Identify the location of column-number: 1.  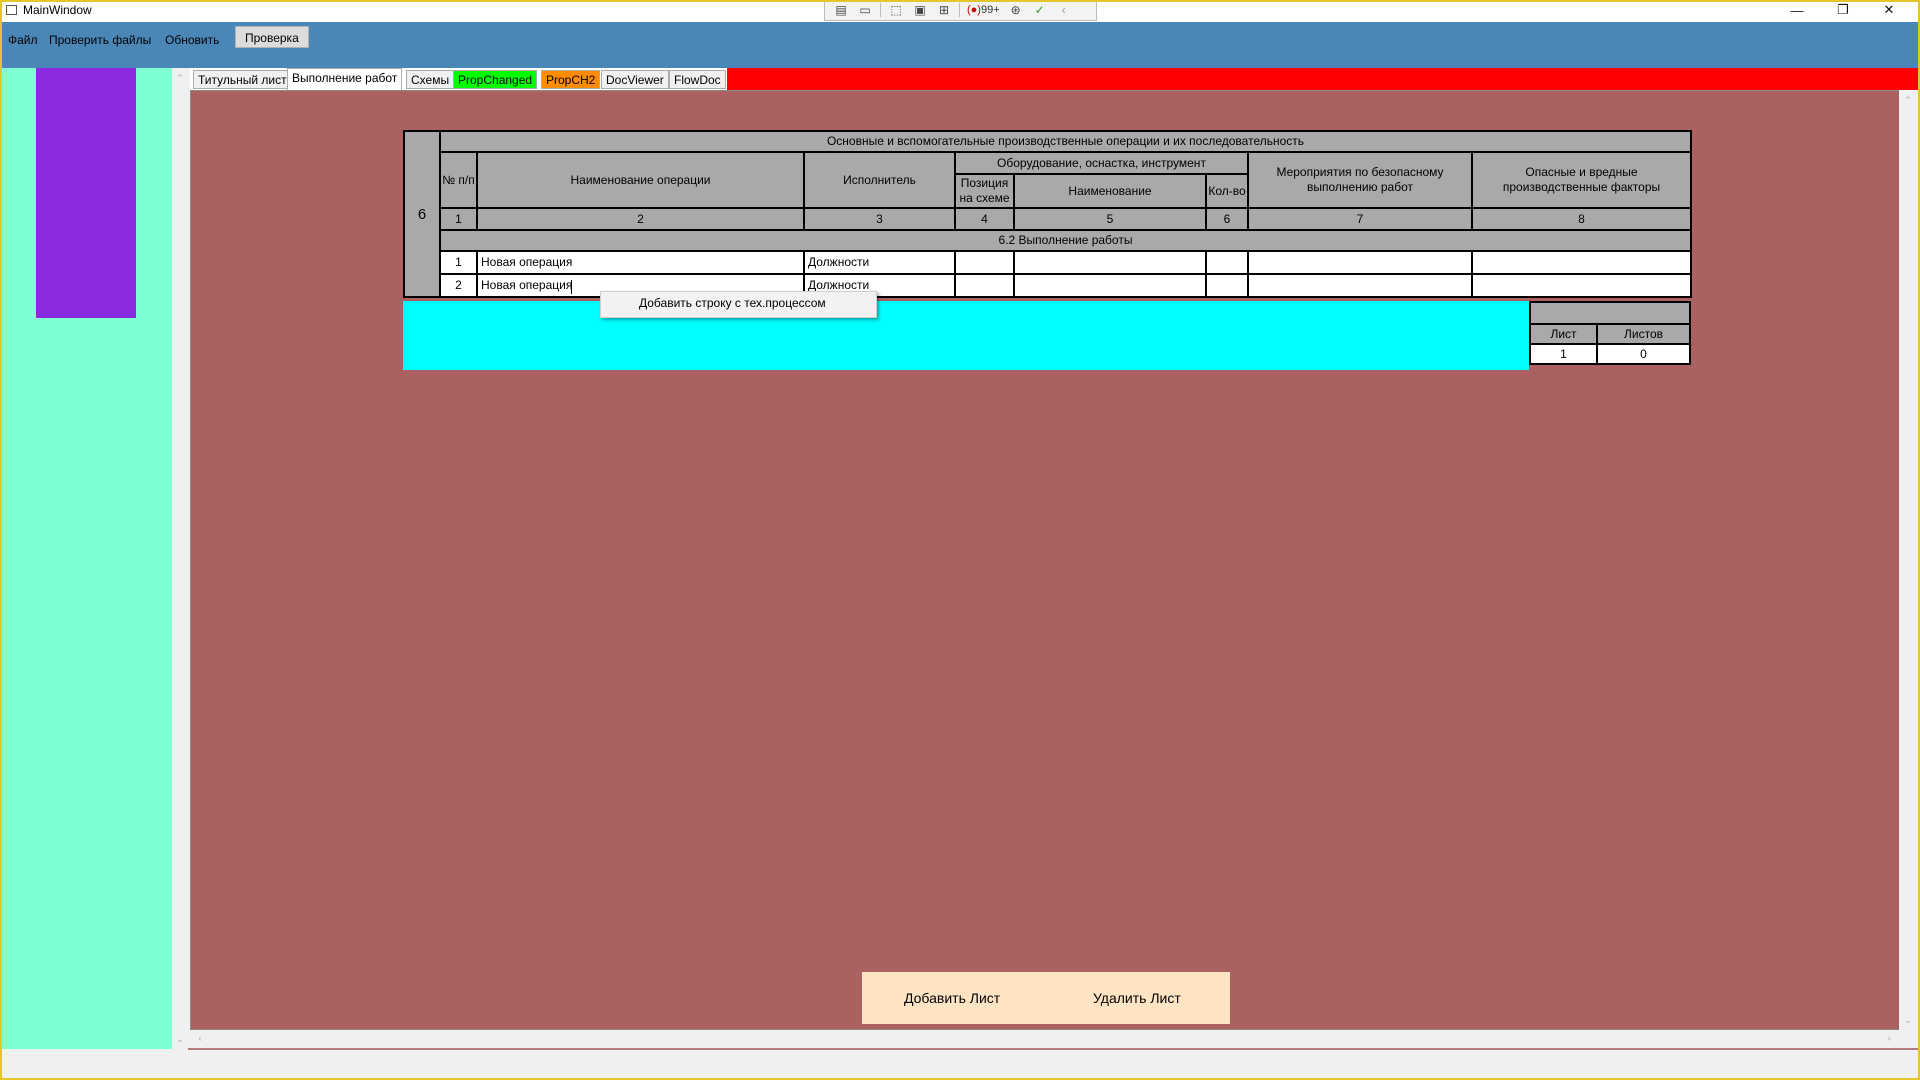
(458, 219).